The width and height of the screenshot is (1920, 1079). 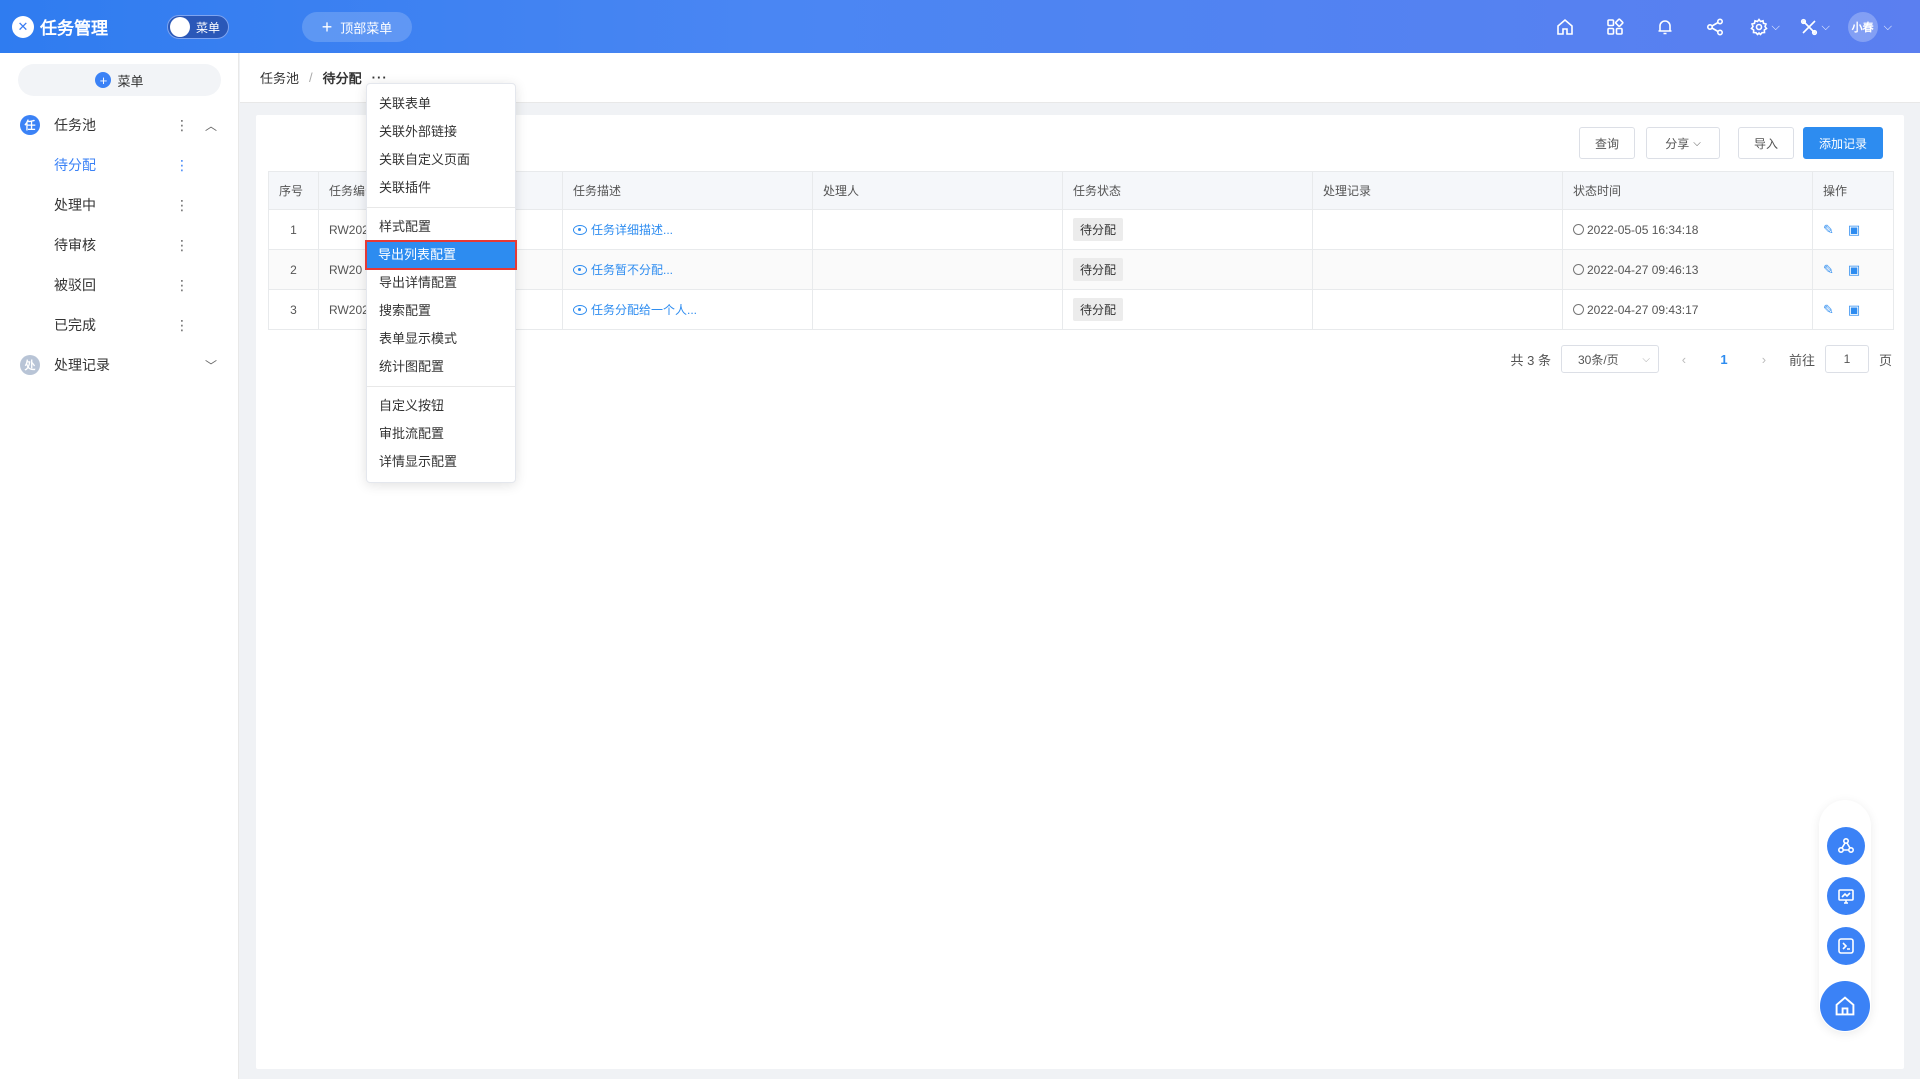 I want to click on pagination-total: 共 3 条, so click(x=1530, y=360).